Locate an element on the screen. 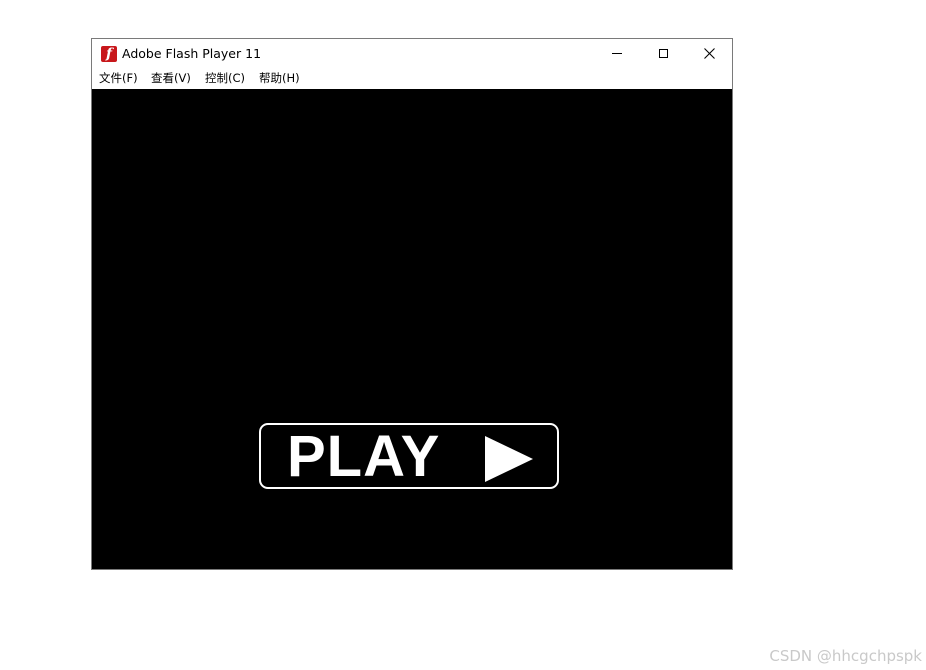 Image resolution: width=926 pixels, height=670 pixels. minimize-icon is located at coordinates (617, 53).